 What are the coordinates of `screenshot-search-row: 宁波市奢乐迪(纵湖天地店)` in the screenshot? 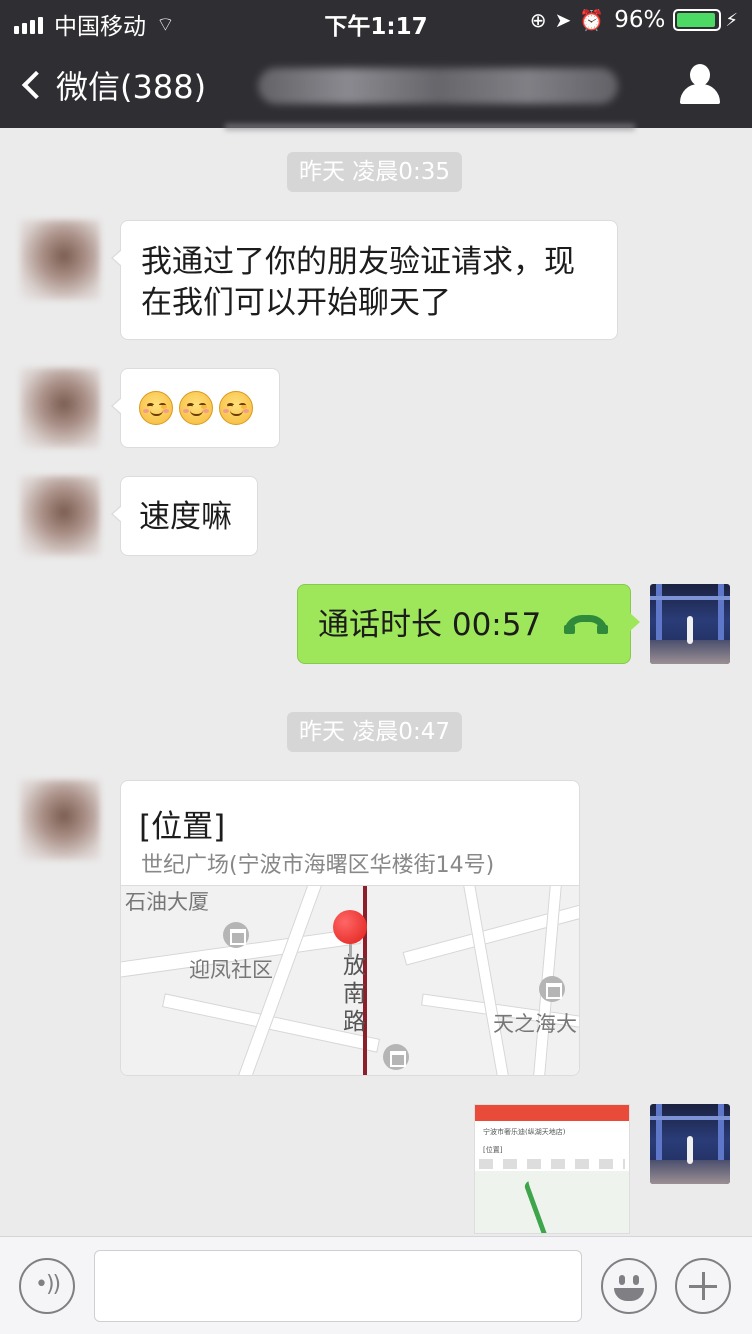 It's located at (524, 1132).